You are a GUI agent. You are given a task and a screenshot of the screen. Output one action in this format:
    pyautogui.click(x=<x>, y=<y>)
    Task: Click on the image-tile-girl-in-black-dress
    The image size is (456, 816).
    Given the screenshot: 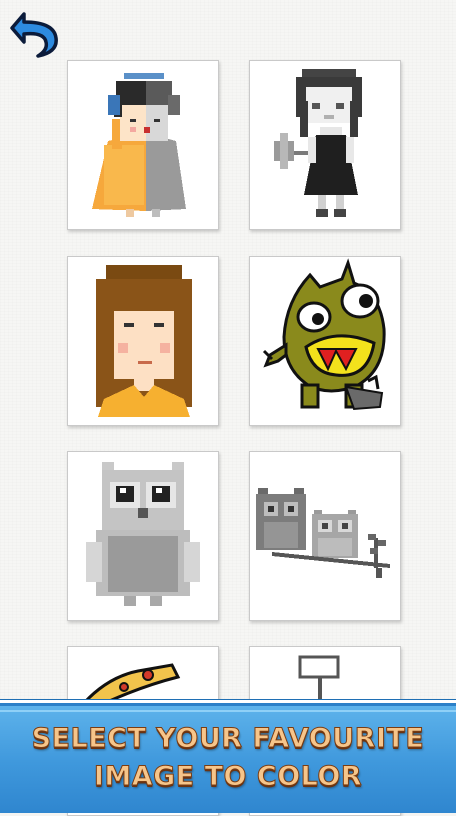 What is the action you would take?
    pyautogui.click(x=325, y=145)
    